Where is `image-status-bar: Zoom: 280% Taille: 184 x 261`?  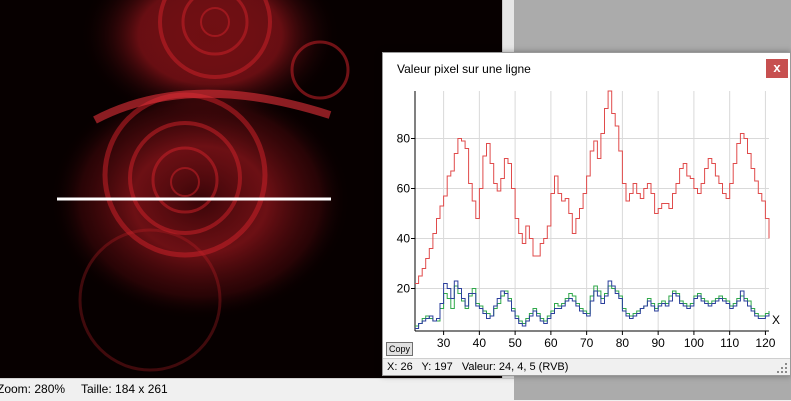
image-status-bar: Zoom: 280% Taille: 184 x 261 is located at coordinates (257, 389).